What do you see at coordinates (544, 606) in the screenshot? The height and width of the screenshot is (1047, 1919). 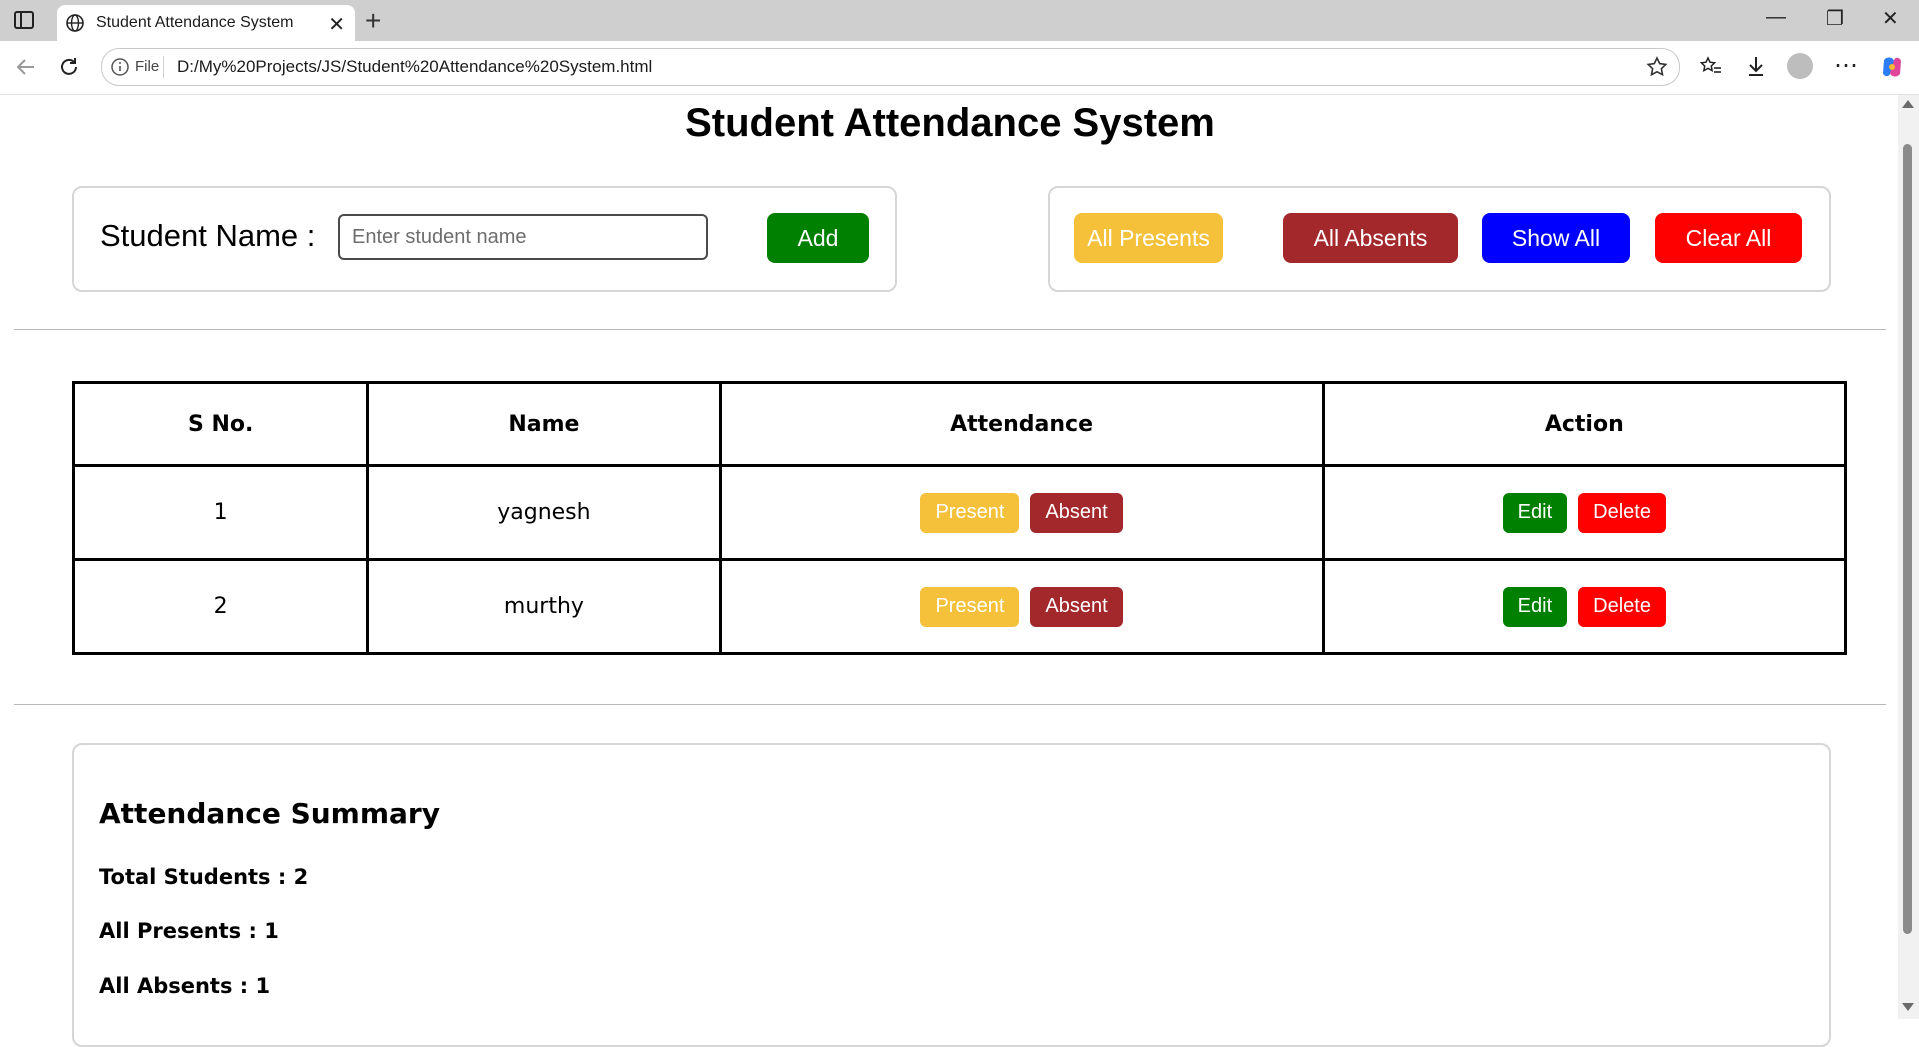 I see `student-name-cell: murthy` at bounding box center [544, 606].